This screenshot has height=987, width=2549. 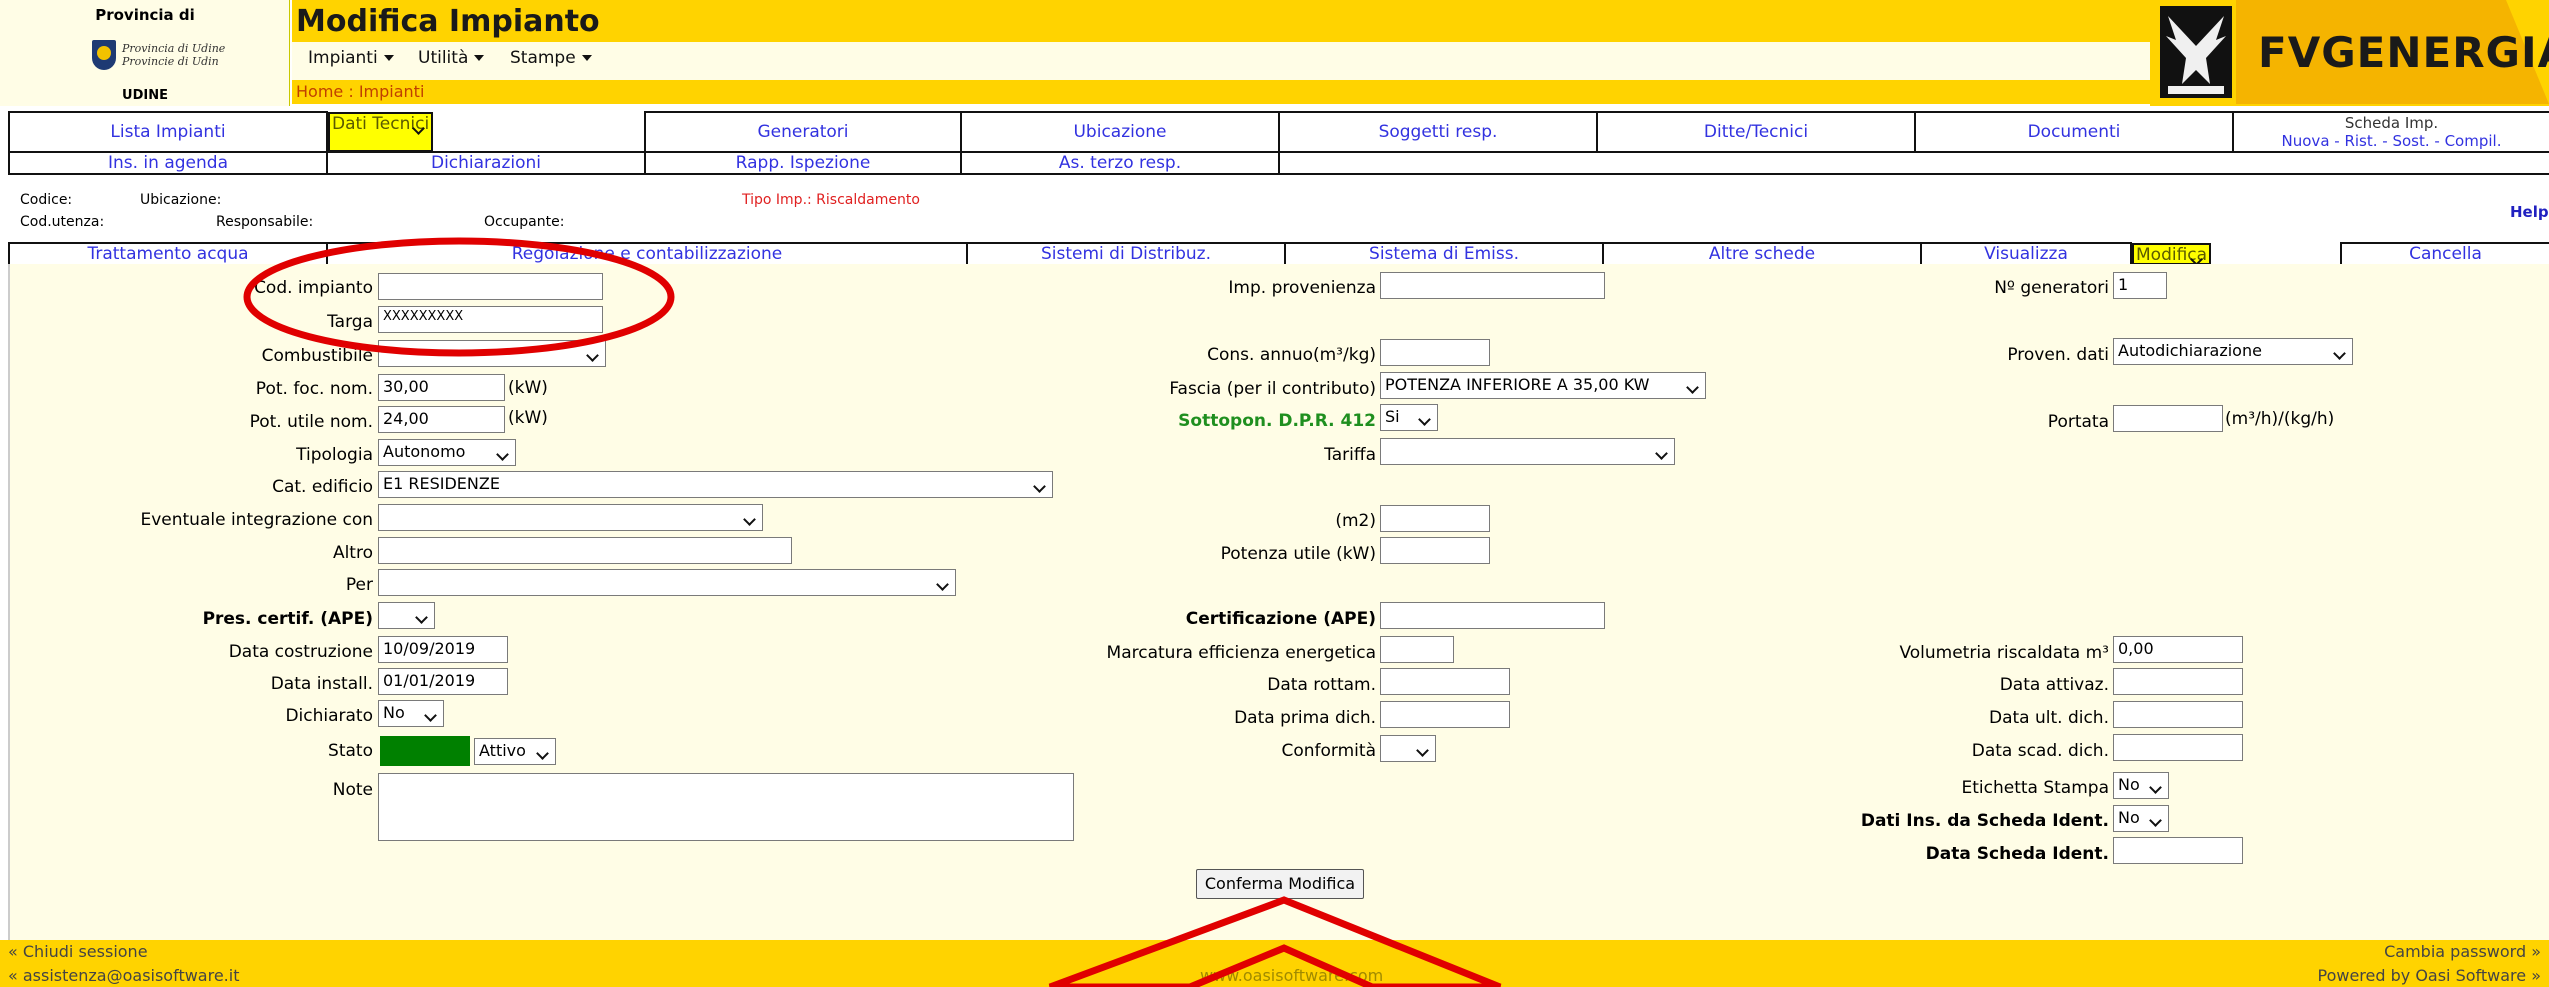 What do you see at coordinates (2054, 685) in the screenshot?
I see `data-attivaz-label: Data attivaz.` at bounding box center [2054, 685].